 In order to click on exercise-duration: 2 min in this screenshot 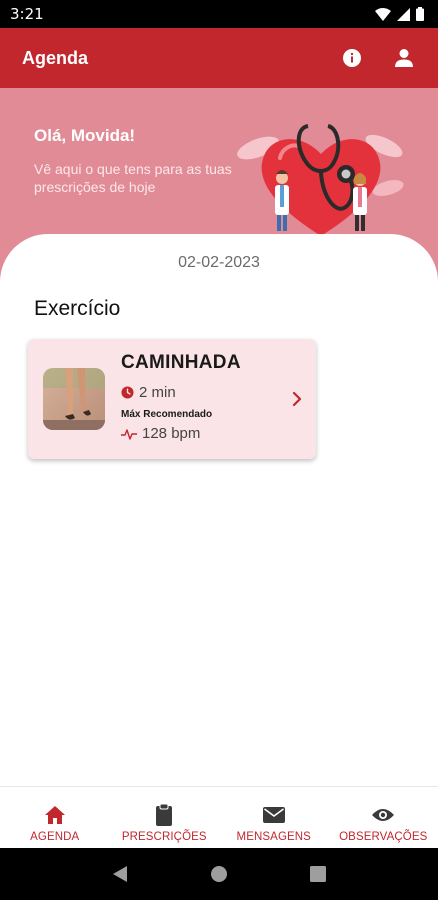, I will do `click(157, 392)`.